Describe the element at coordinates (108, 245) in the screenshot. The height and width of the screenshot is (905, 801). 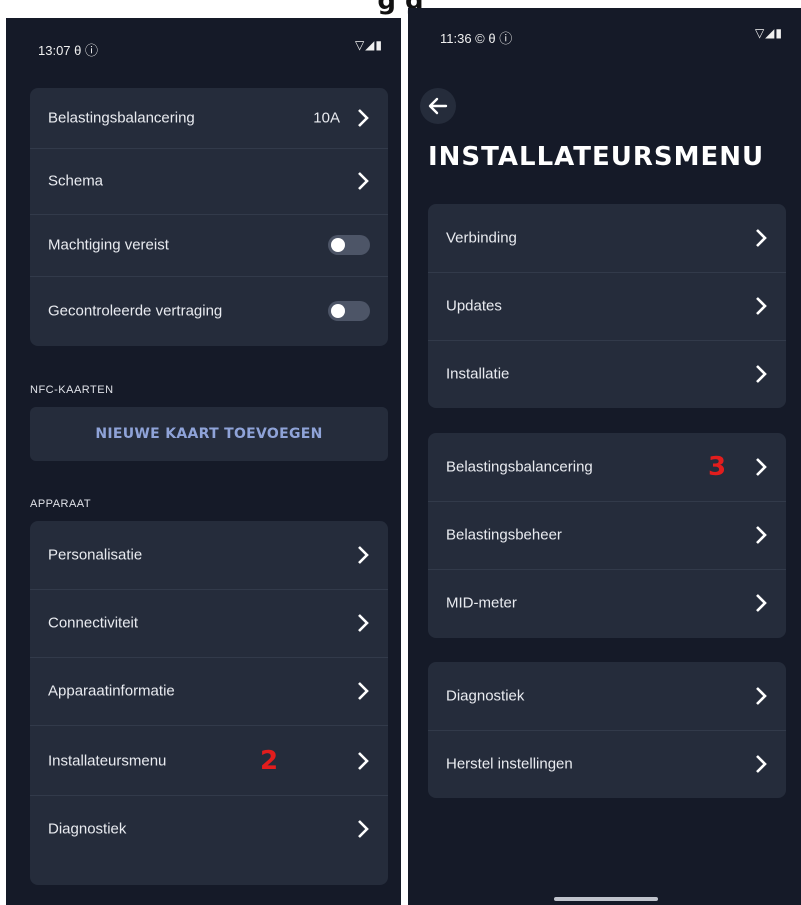
I see `setting-label: Machtiging vereist` at that location.